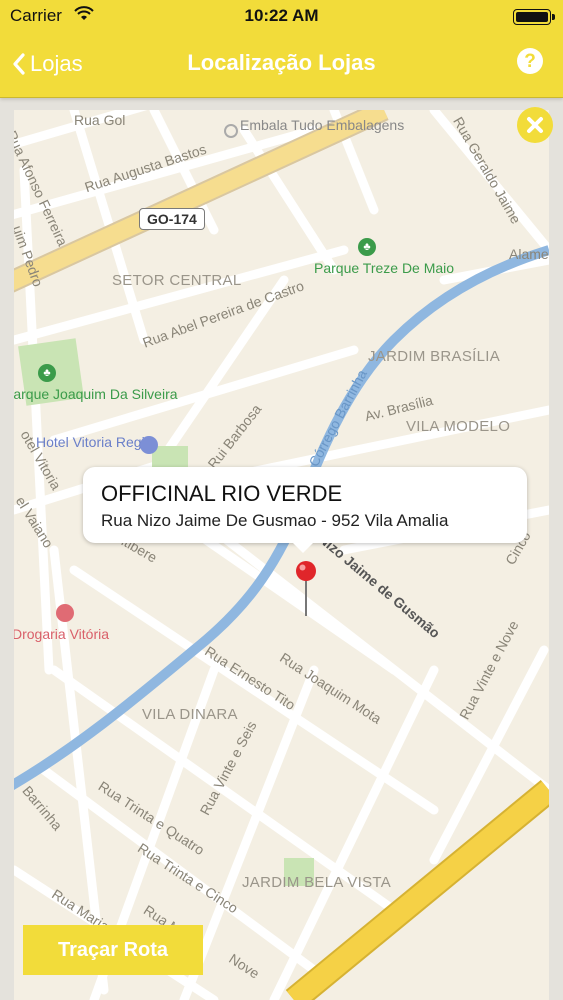 The width and height of the screenshot is (563, 1000). Describe the element at coordinates (113, 950) in the screenshot. I see `route-button: Traçar Rota` at that location.